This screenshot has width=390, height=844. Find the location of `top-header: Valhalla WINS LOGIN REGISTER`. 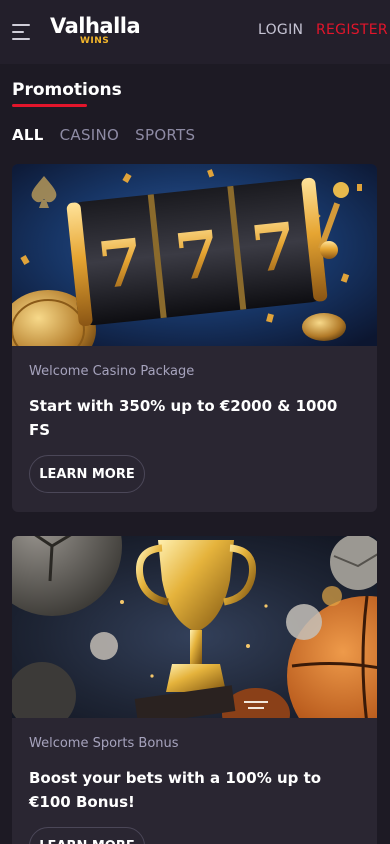

top-header: Valhalla WINS LOGIN REGISTER is located at coordinates (195, 32).